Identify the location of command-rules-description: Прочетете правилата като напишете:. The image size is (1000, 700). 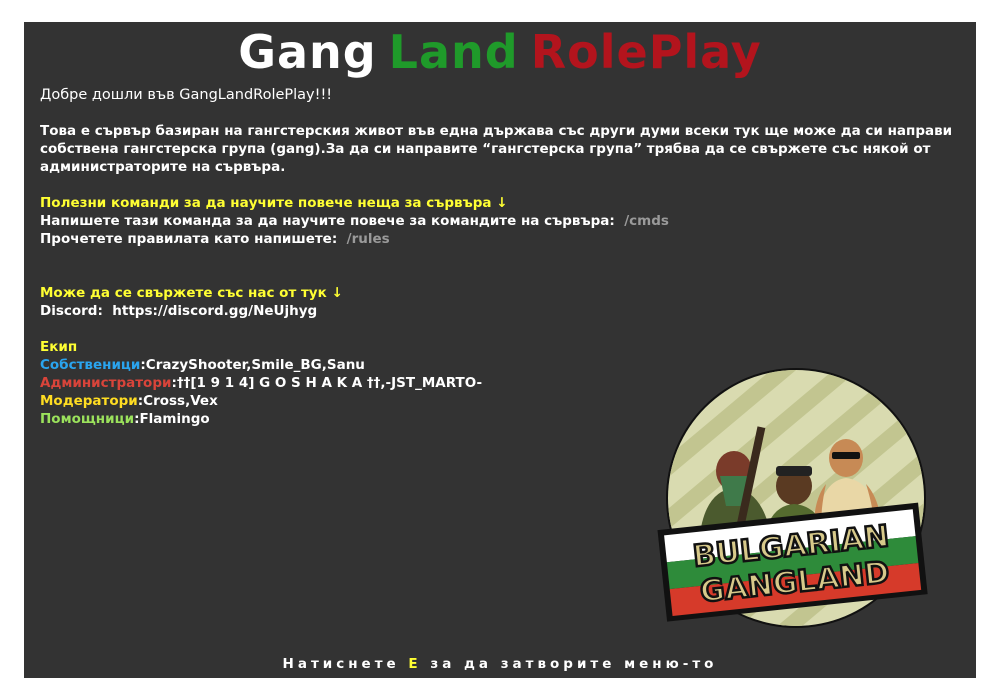
(189, 239).